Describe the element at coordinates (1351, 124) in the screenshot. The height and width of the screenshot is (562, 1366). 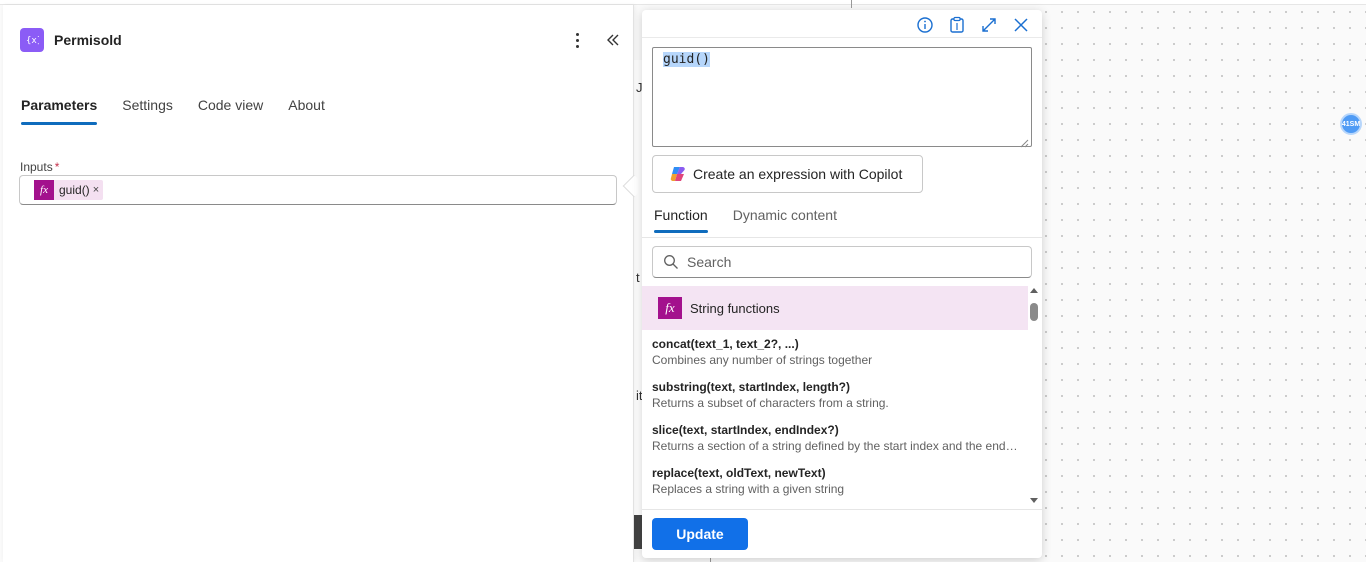
I see `avatar: 41SM` at that location.